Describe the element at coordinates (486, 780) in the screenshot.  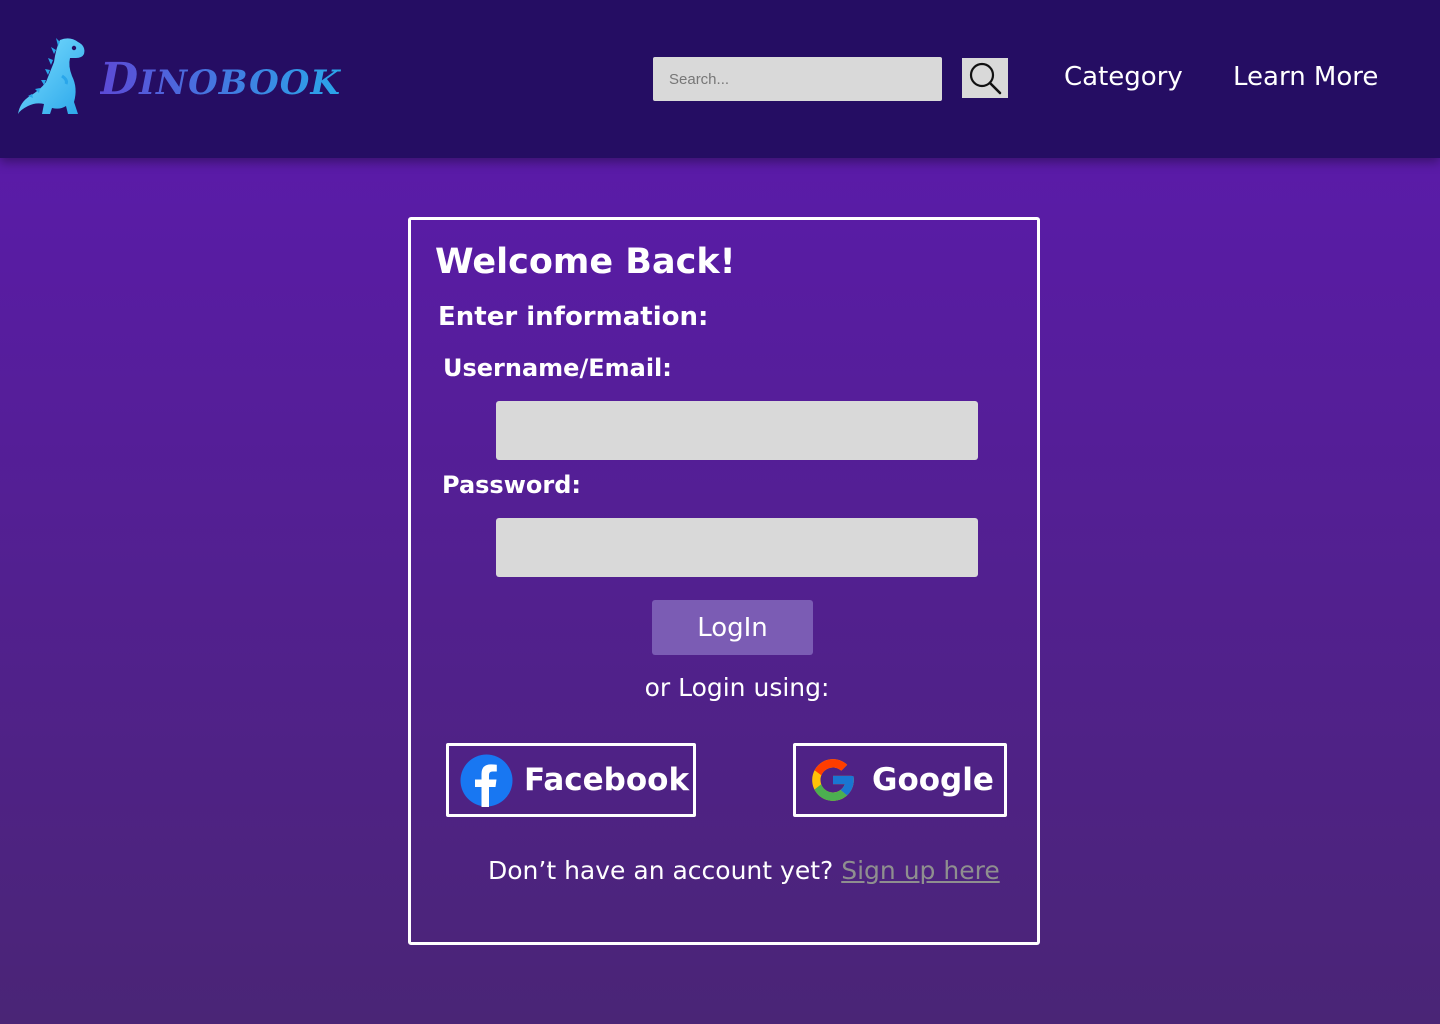
I see `facebook-icon` at that location.